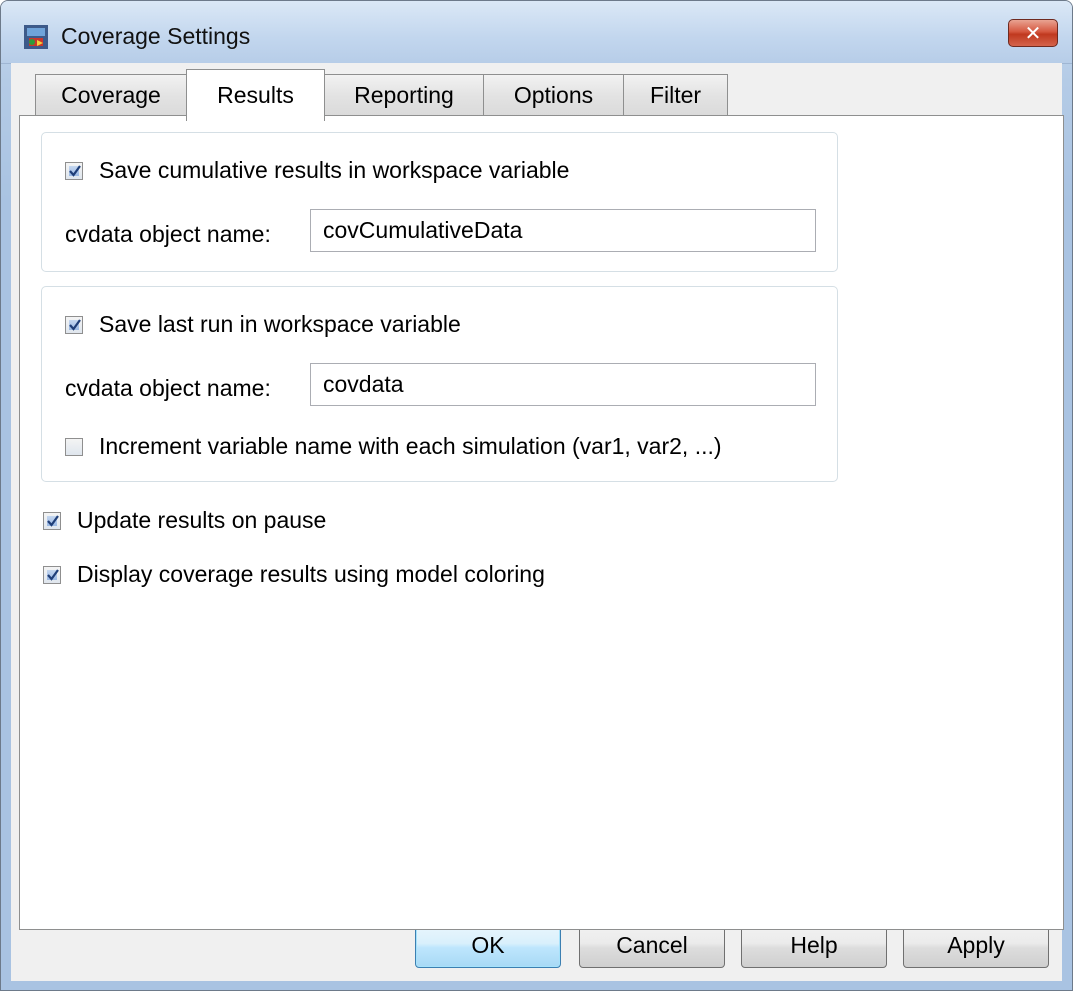 The height and width of the screenshot is (991, 1073). What do you see at coordinates (563, 384) in the screenshot?
I see `last-run-name-input: covdata` at bounding box center [563, 384].